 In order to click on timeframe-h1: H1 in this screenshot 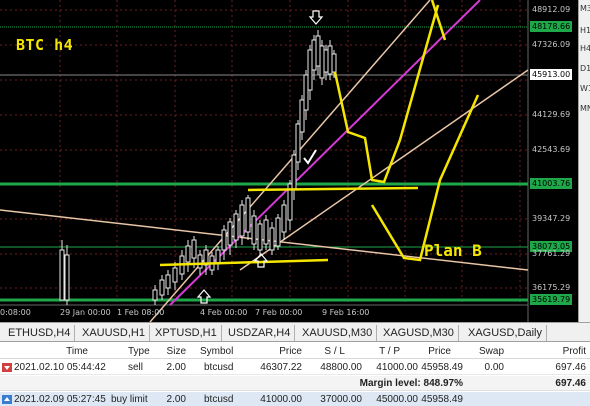, I will do `click(584, 30)`.